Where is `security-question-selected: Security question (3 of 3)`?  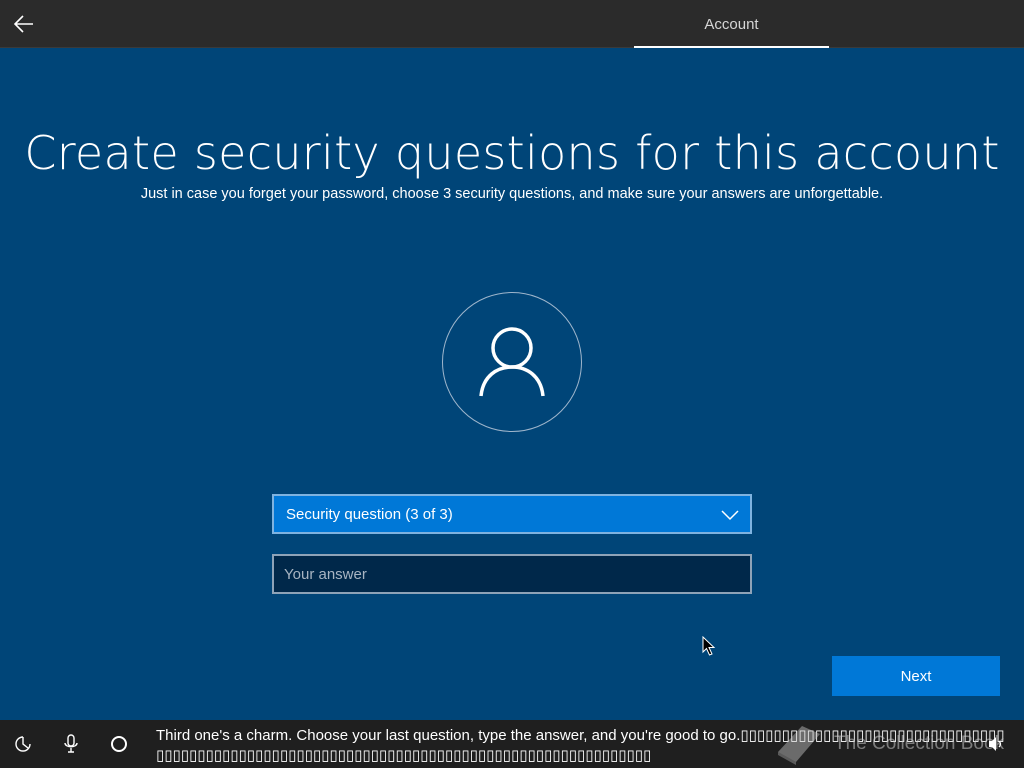
security-question-selected: Security question (3 of 3) is located at coordinates (369, 514).